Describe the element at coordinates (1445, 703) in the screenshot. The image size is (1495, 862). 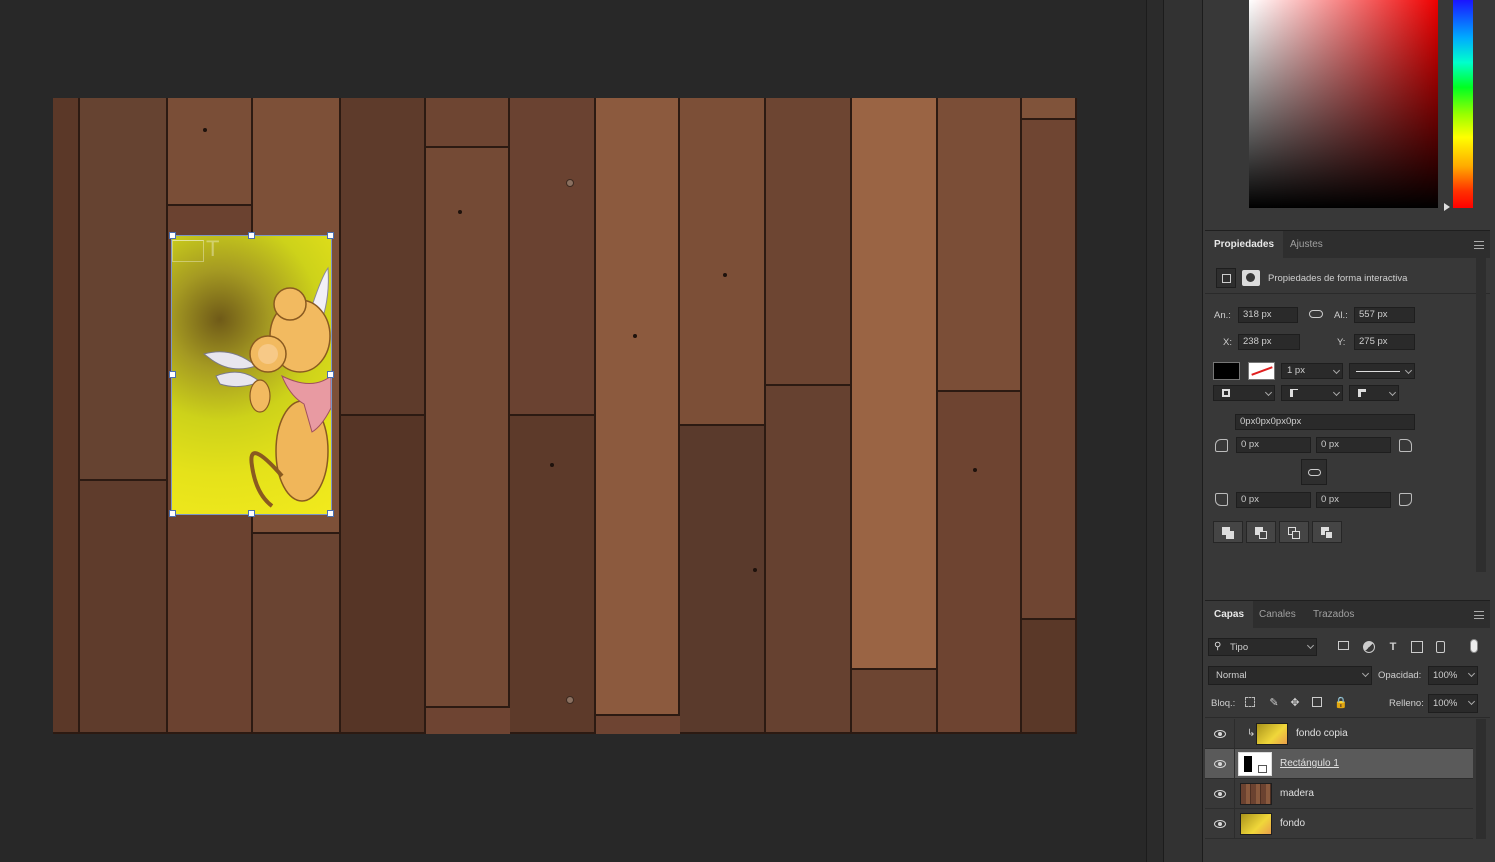
I see `fill-value: 100%` at that location.